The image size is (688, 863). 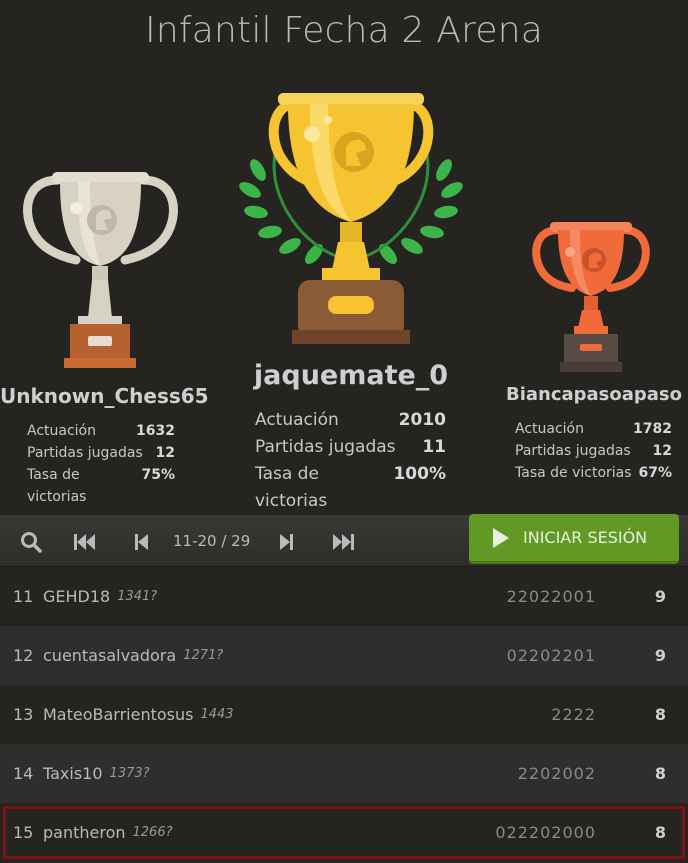 I want to click on last-page-icon, so click(x=343, y=542).